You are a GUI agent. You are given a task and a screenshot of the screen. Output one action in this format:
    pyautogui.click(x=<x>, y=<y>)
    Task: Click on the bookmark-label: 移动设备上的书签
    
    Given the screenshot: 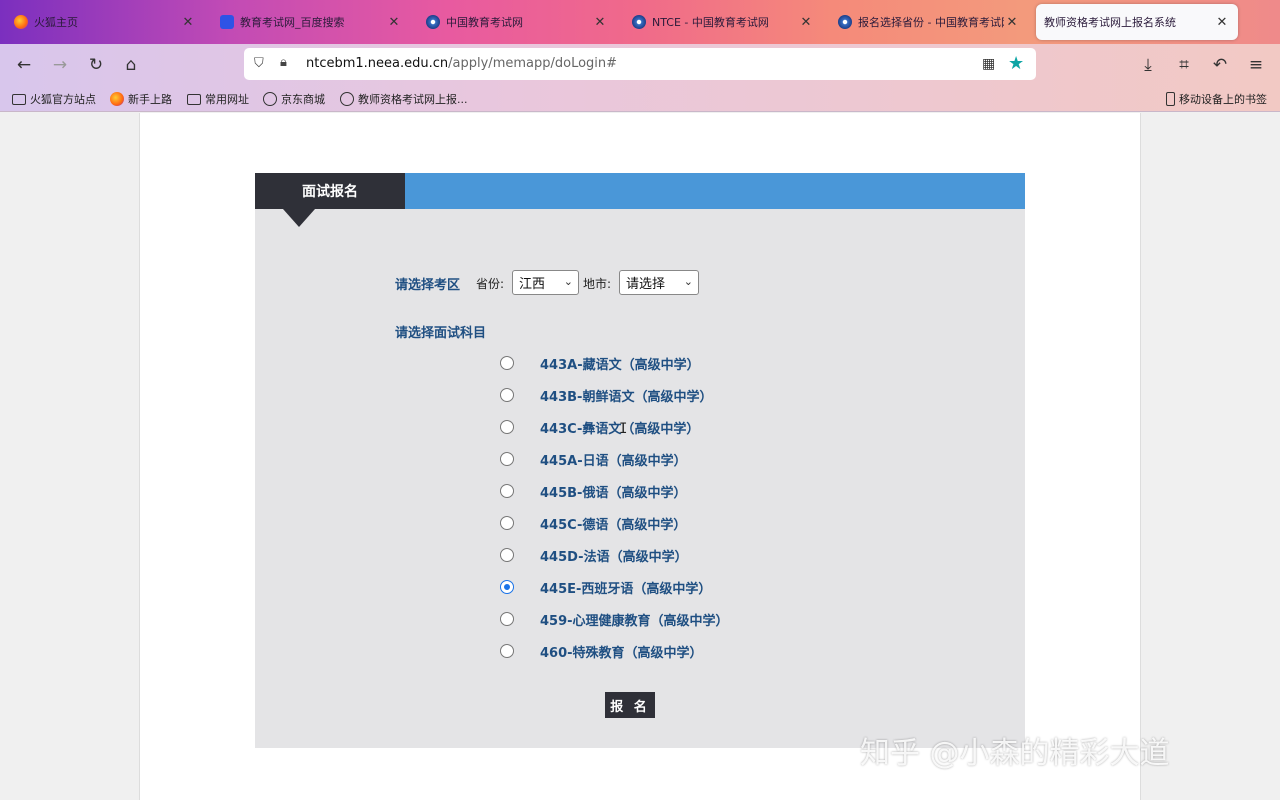 What is the action you would take?
    pyautogui.click(x=1223, y=99)
    